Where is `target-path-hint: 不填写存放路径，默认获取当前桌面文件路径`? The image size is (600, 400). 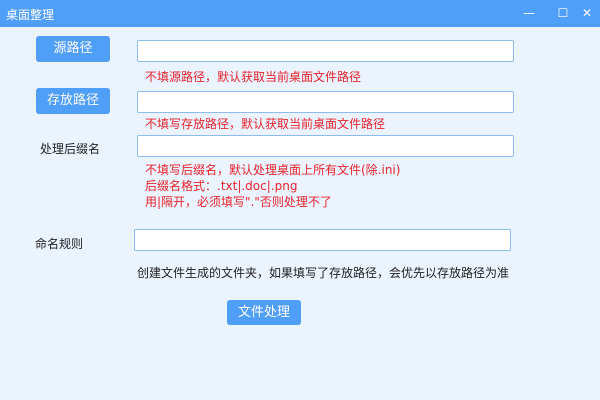
target-path-hint: 不填写存放路径，默认获取当前桌面文件路径 is located at coordinates (265, 124).